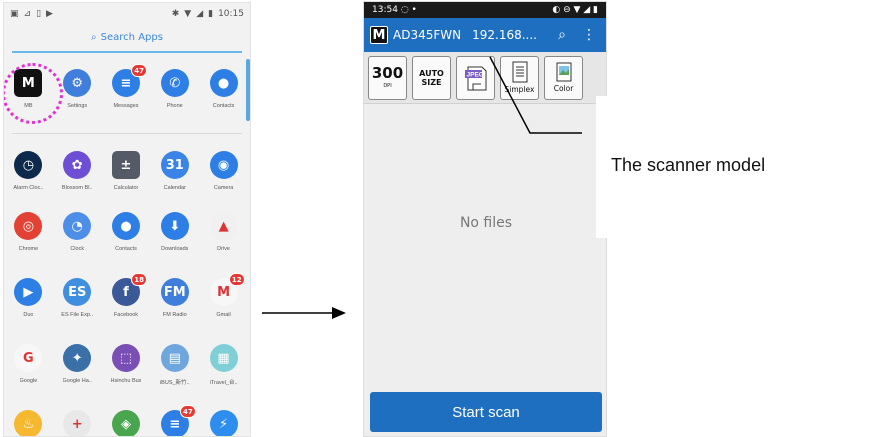  I want to click on app-label: Google Ha.., so click(77, 381).